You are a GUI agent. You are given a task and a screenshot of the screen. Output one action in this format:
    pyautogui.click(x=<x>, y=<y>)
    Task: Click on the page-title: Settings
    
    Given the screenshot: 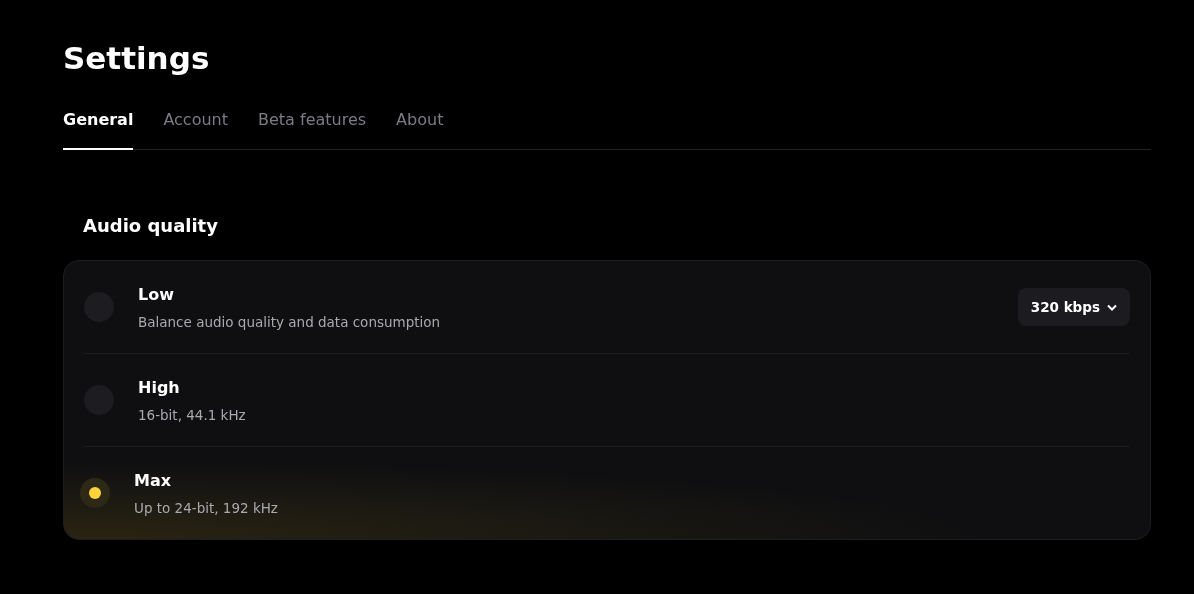 What is the action you would take?
    pyautogui.click(x=137, y=58)
    